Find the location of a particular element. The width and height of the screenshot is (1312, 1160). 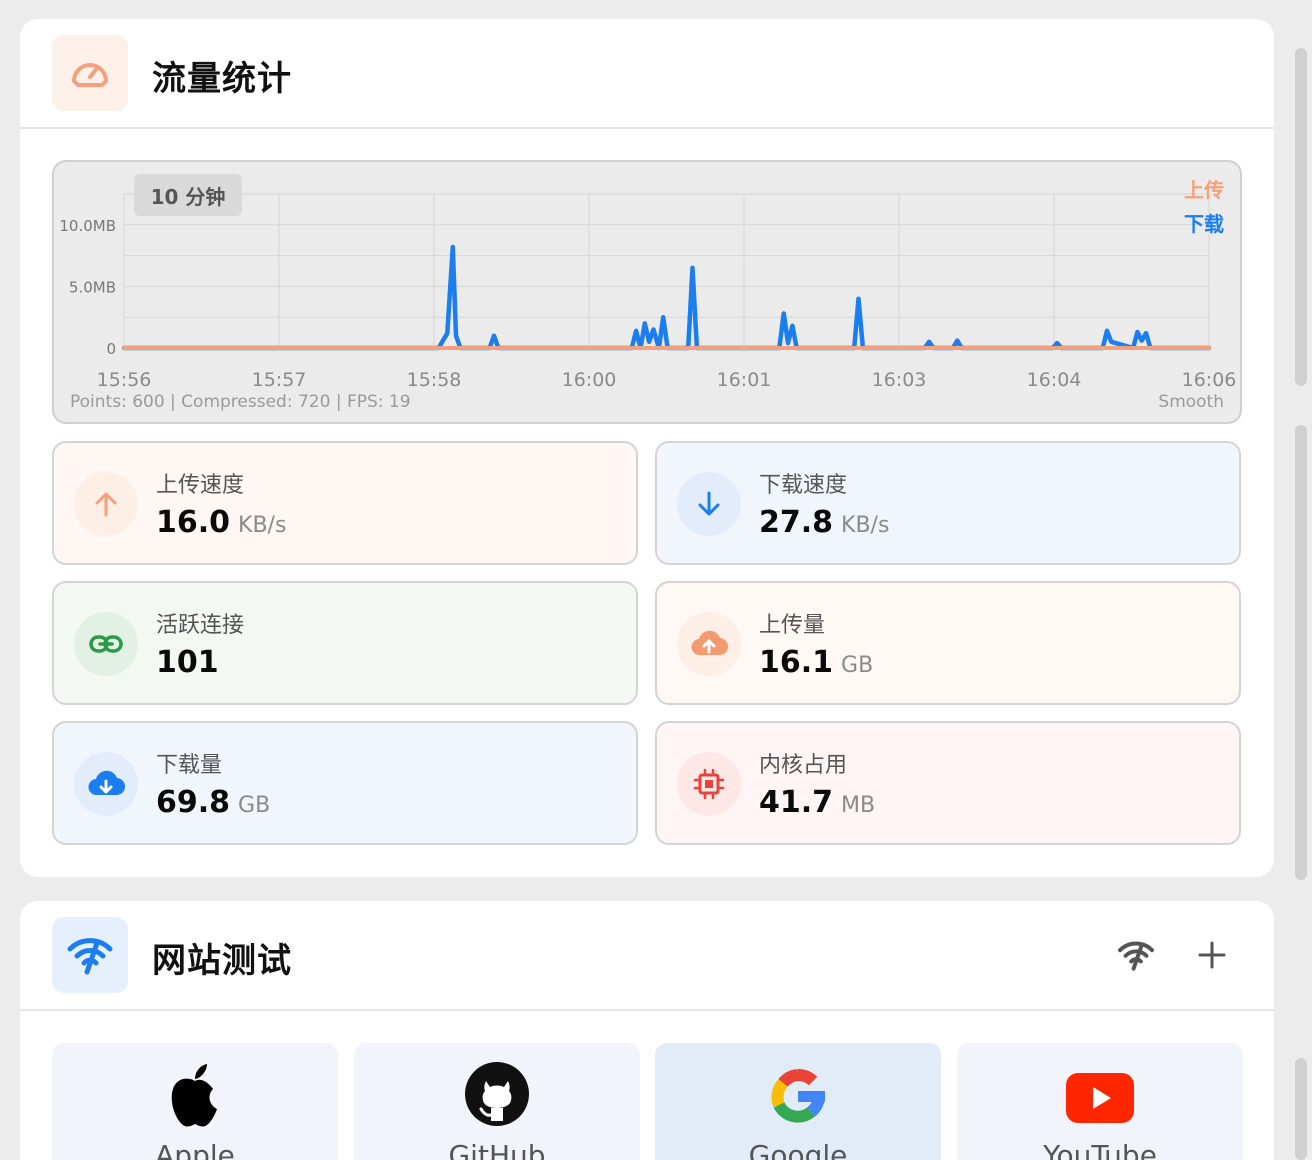

stat-label: 上传量 is located at coordinates (792, 625).